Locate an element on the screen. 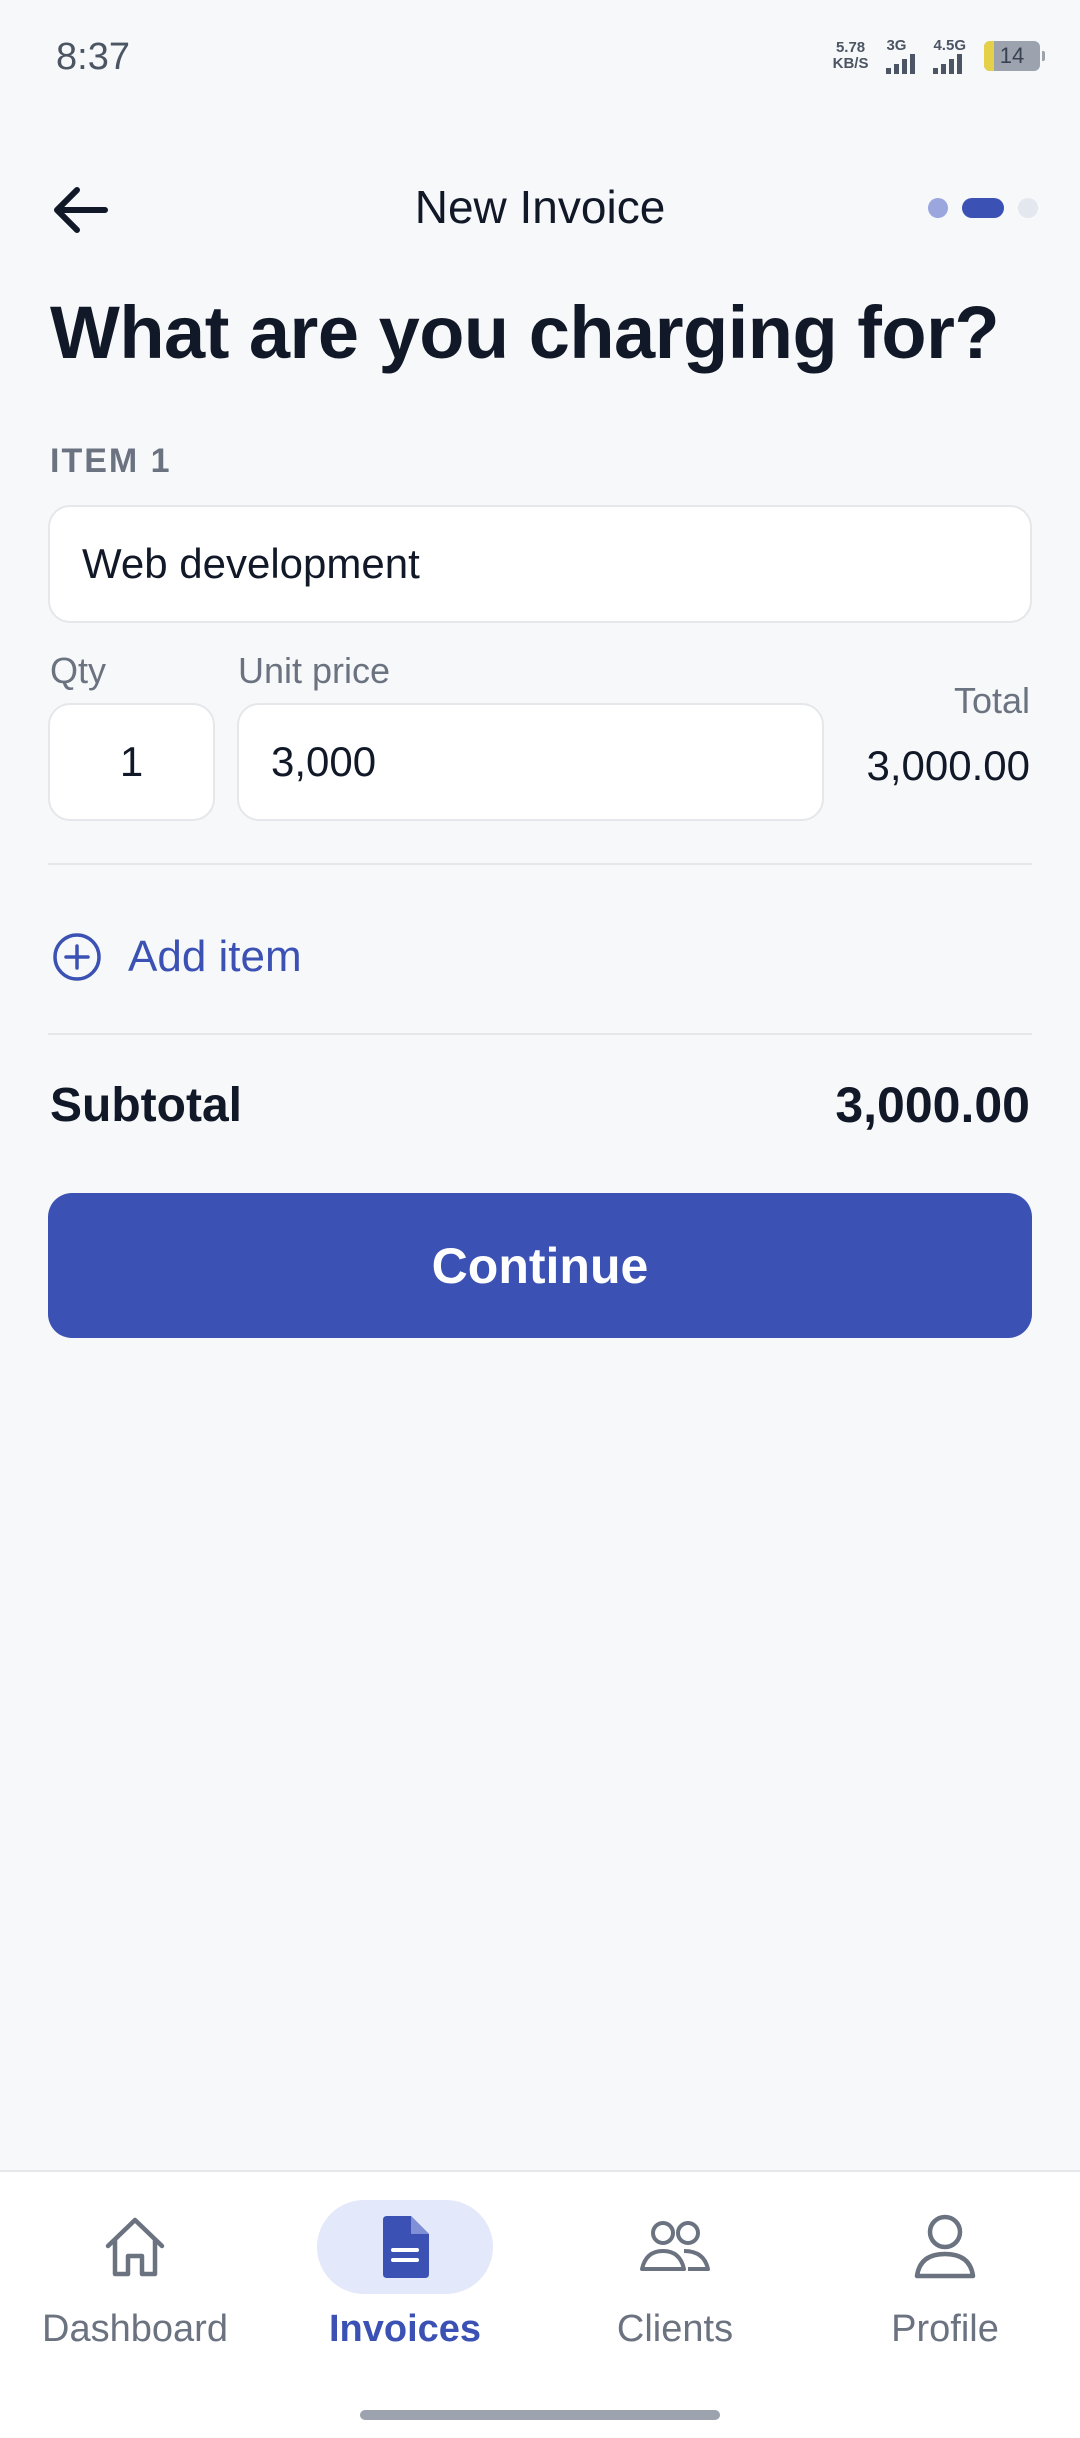 The height and width of the screenshot is (2438, 1080). item-label: ITEM 1 is located at coordinates (111, 461).